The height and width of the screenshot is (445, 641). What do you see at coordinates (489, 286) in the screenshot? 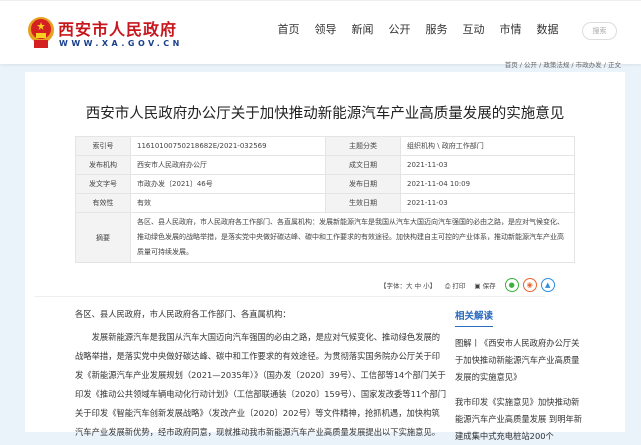
I see `save-label: 保存` at bounding box center [489, 286].